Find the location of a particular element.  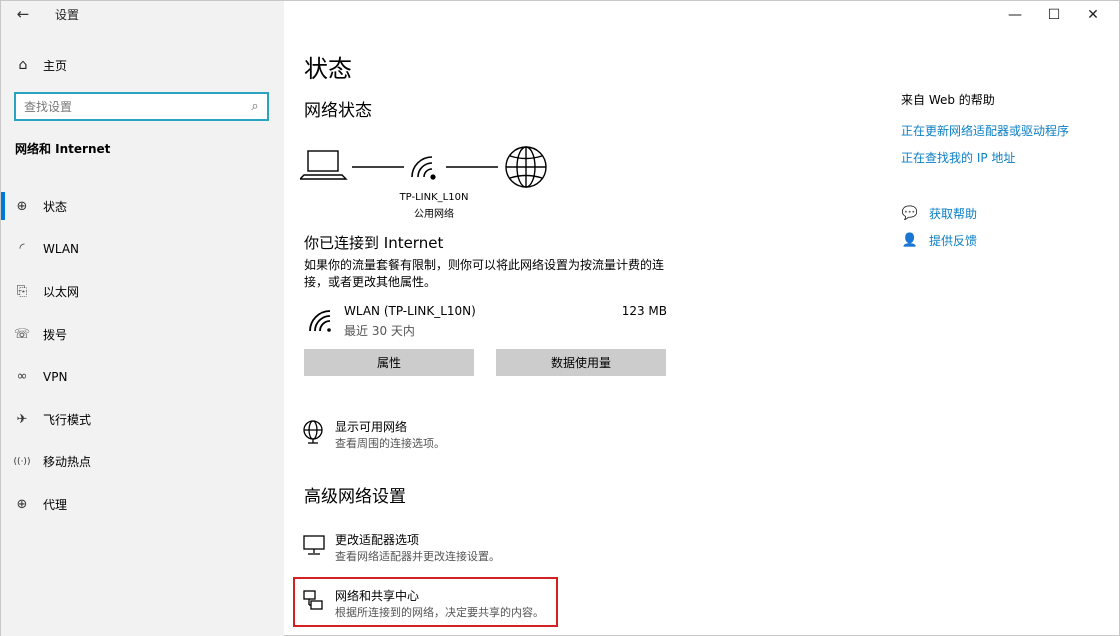

sidebar-item-label: WLAN is located at coordinates (61, 248).